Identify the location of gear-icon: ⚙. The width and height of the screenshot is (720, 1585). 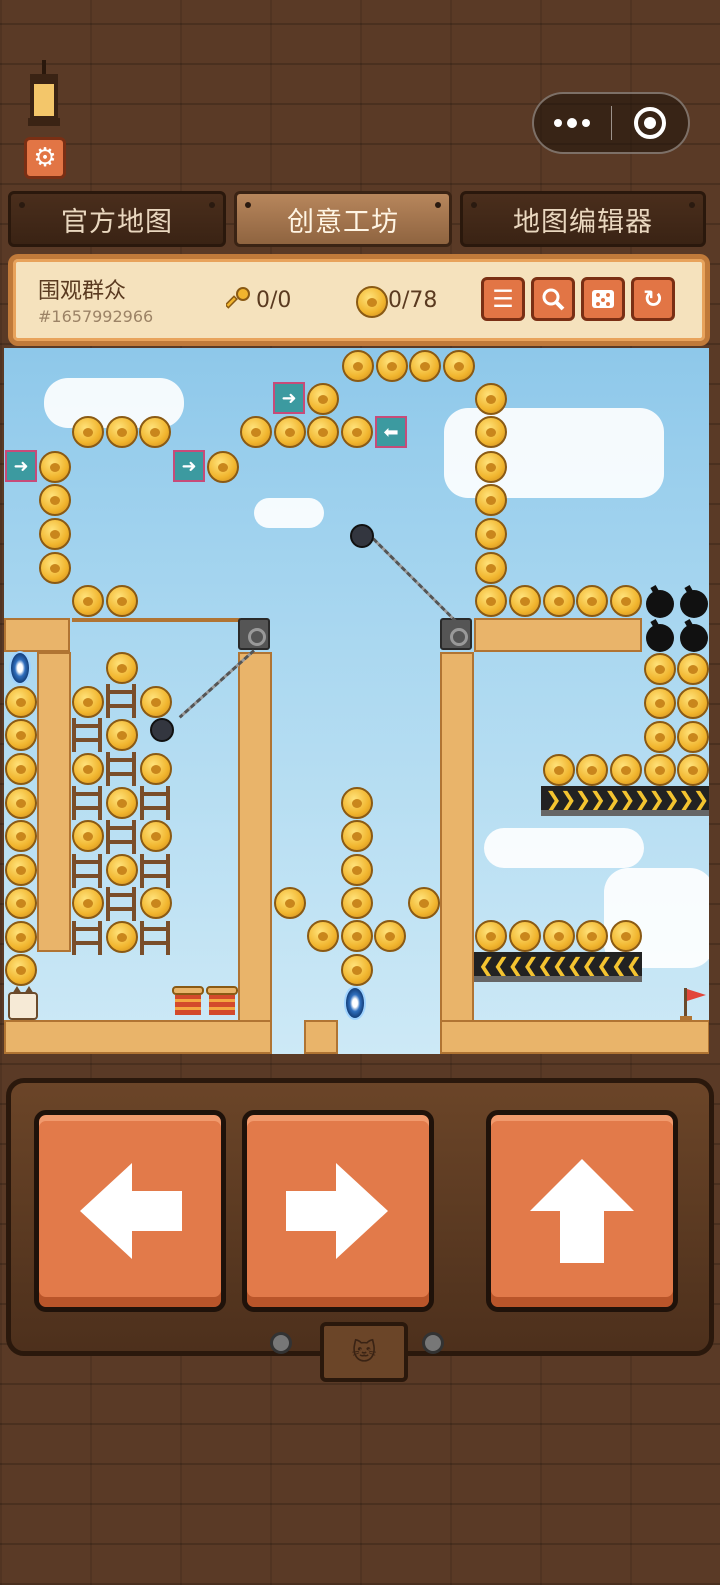
(45, 158).